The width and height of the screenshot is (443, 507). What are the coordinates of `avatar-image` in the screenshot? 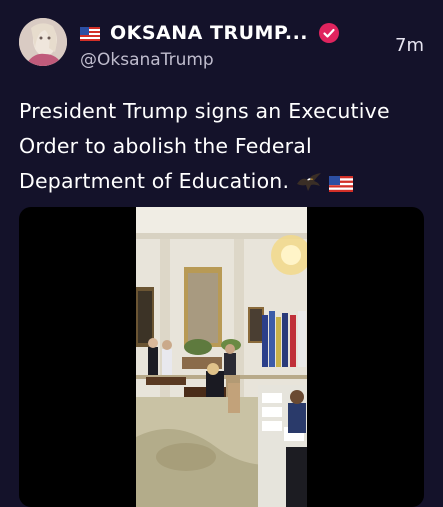 It's located at (43, 42).